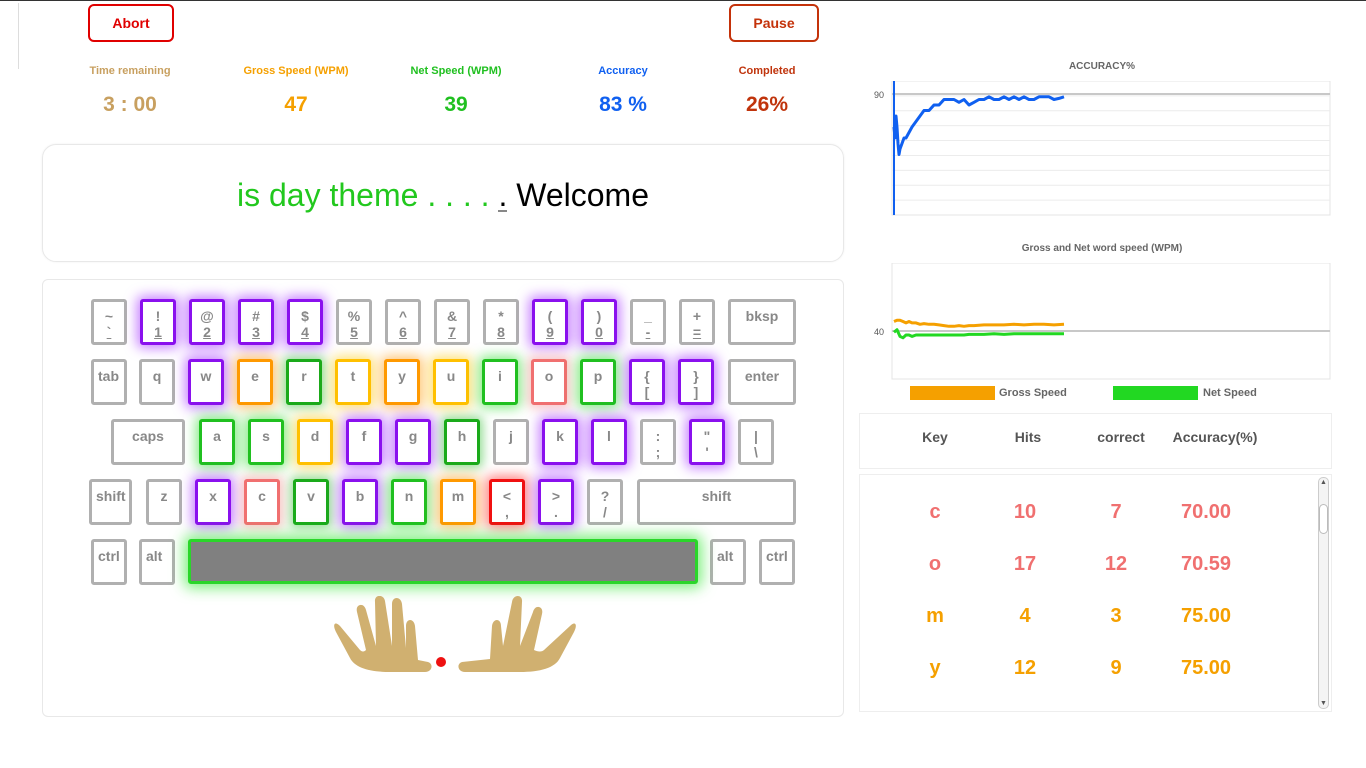  What do you see at coordinates (452, 322) in the screenshot?
I see `key-row1-7: & 7` at bounding box center [452, 322].